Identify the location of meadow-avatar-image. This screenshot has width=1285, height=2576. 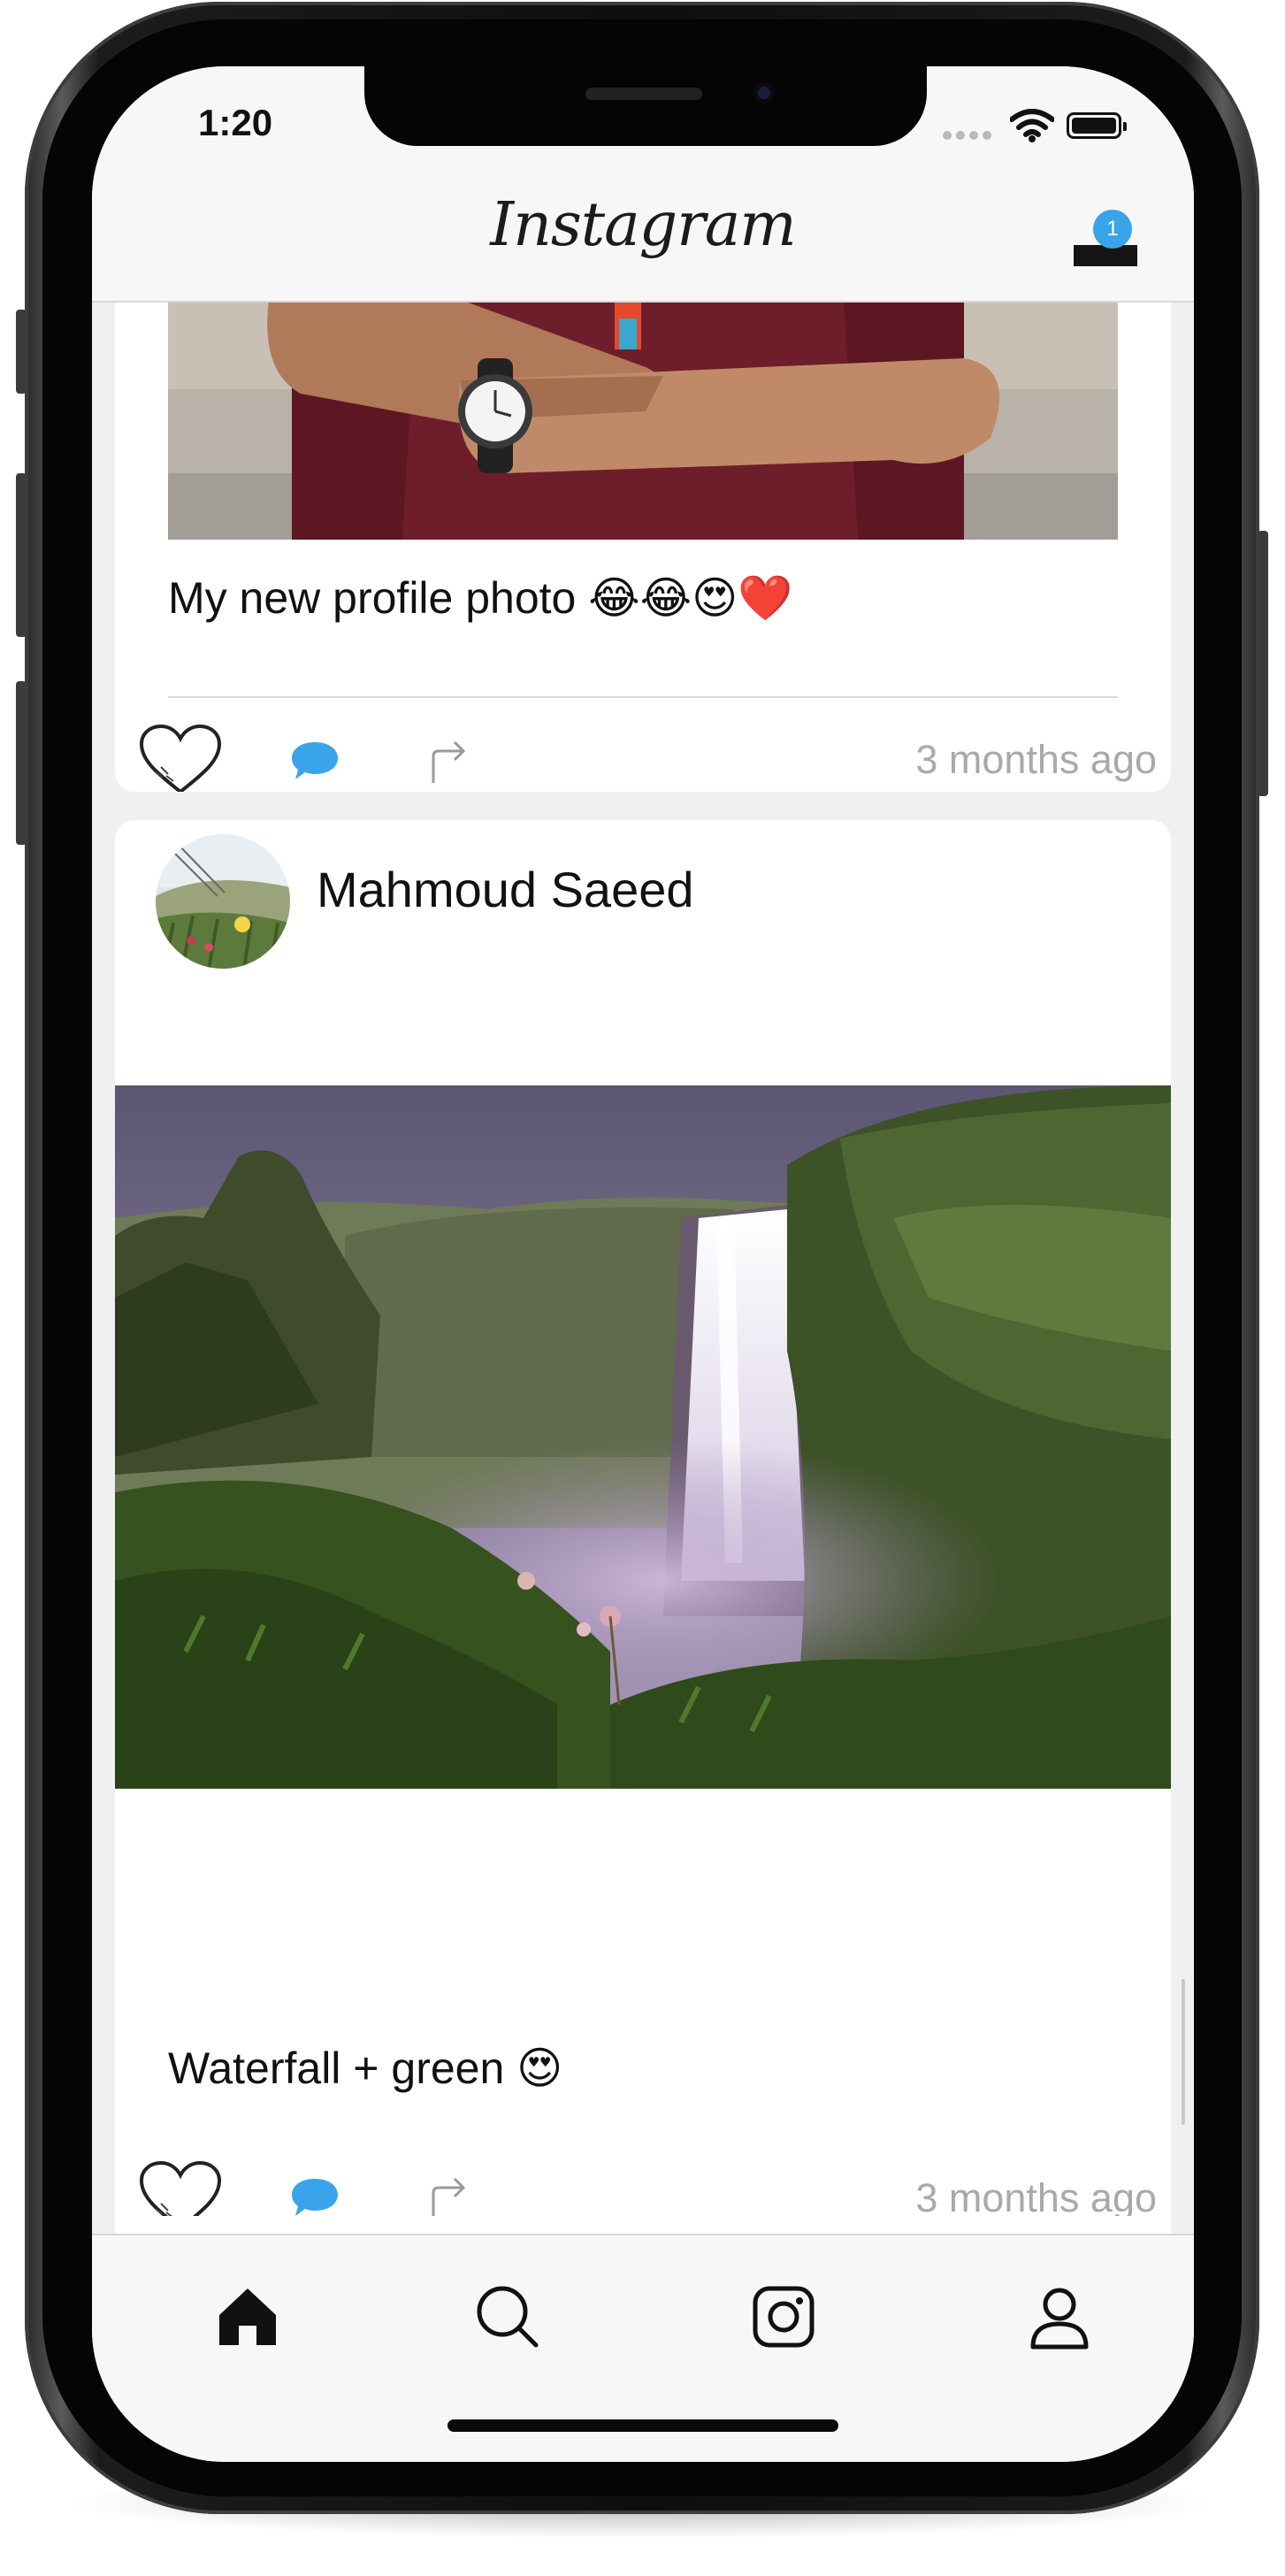
(223, 901).